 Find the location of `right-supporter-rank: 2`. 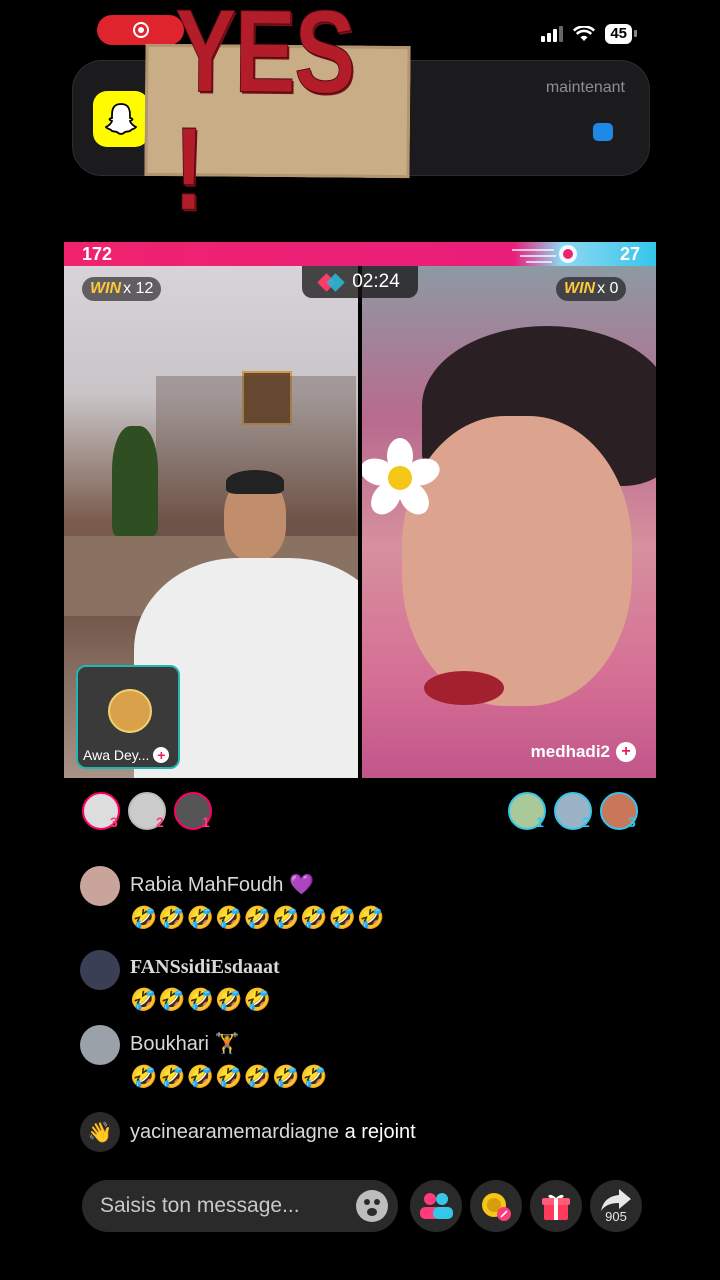

right-supporter-rank: 2 is located at coordinates (586, 822).